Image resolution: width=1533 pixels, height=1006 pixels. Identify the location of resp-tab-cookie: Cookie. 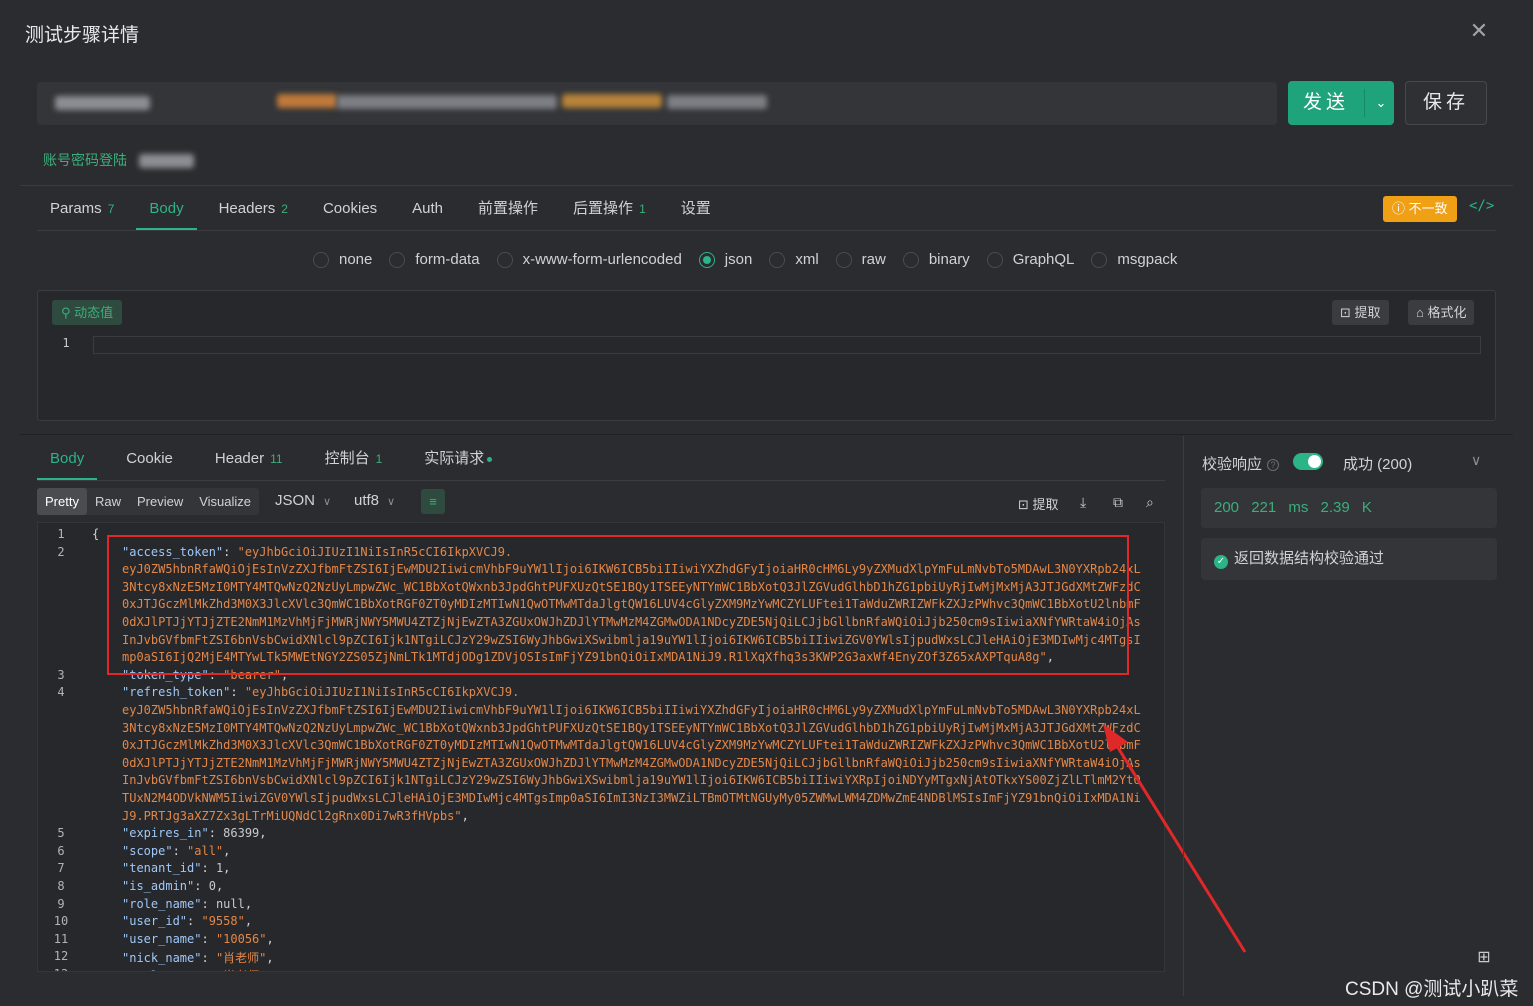
(149, 459).